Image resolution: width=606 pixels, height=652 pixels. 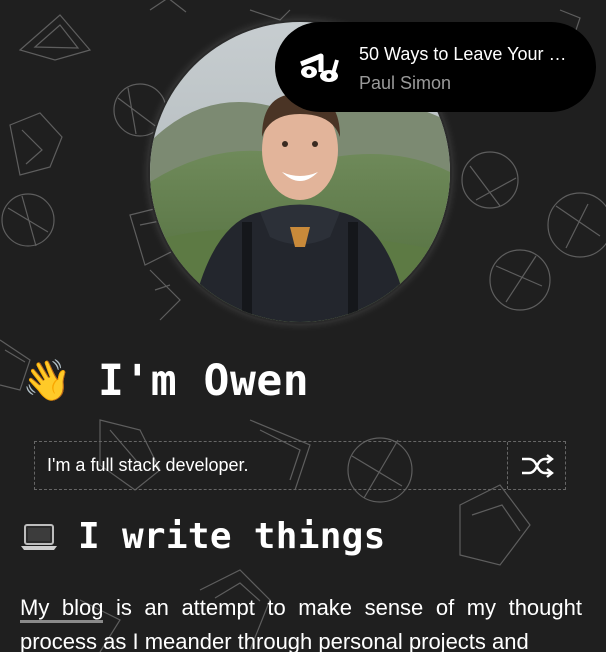 What do you see at coordinates (300, 465) in the screenshot?
I see `intro-box: I'm a full stack developer.` at bounding box center [300, 465].